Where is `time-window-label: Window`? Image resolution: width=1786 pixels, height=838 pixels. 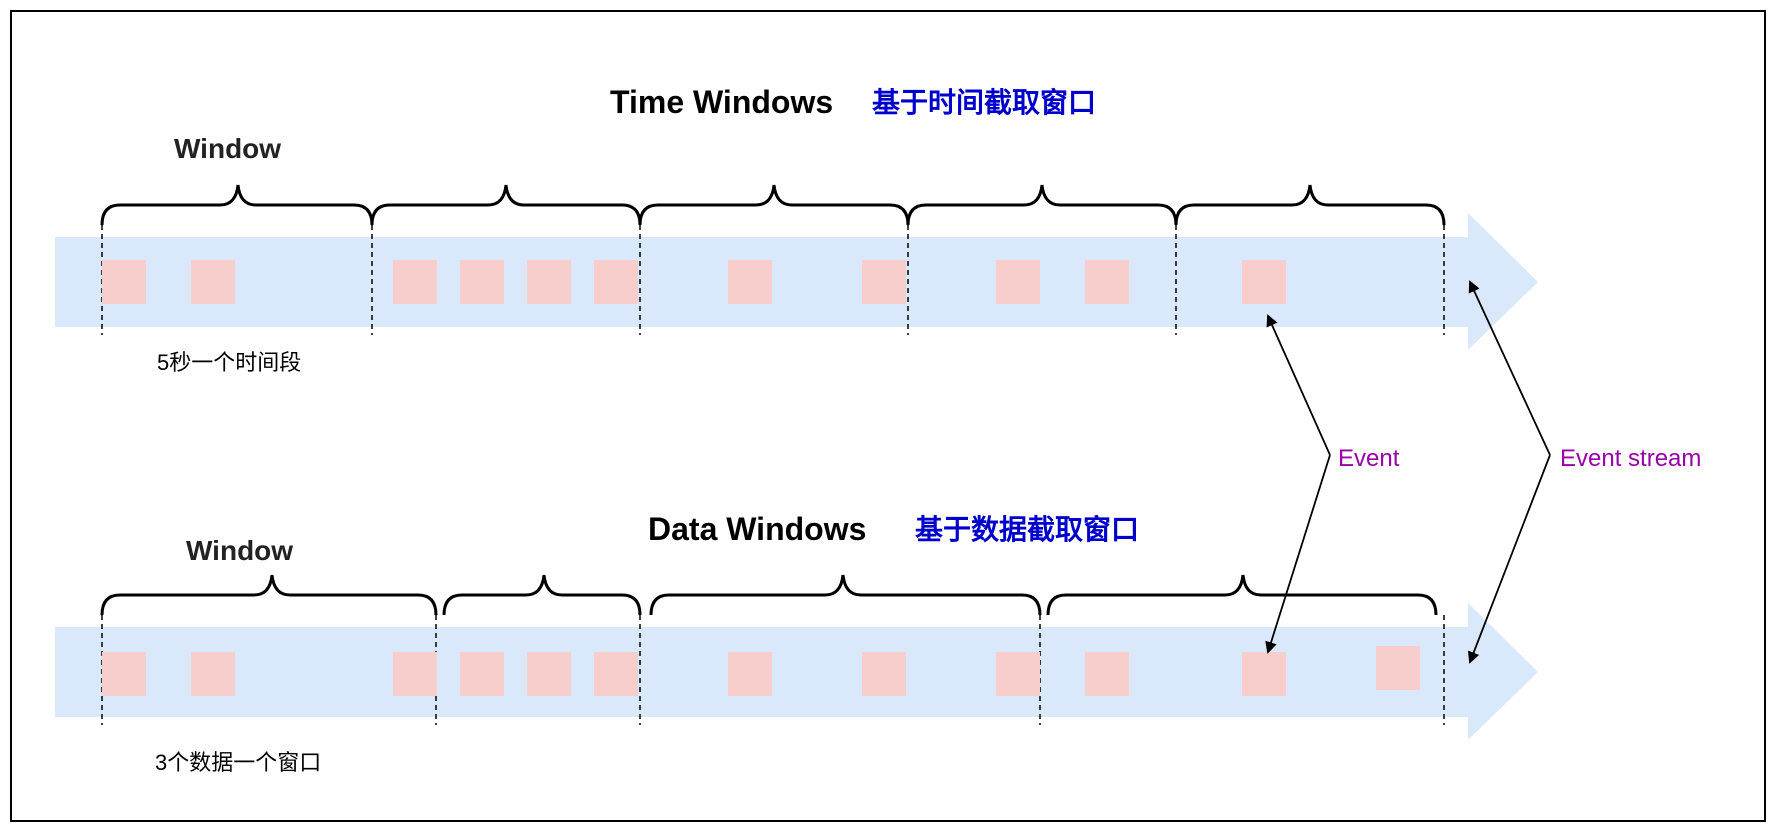
time-window-label: Window is located at coordinates (227, 148).